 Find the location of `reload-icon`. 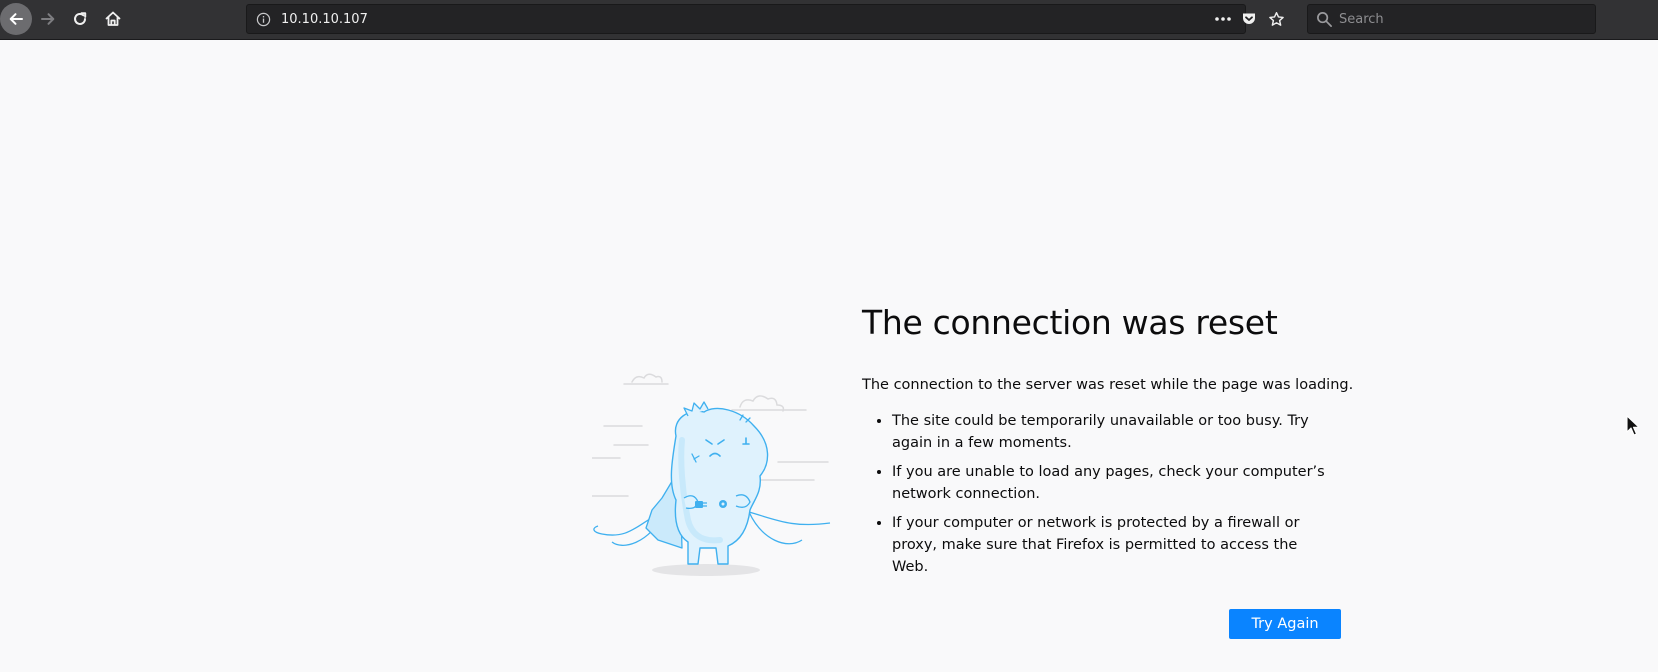

reload-icon is located at coordinates (80, 18).